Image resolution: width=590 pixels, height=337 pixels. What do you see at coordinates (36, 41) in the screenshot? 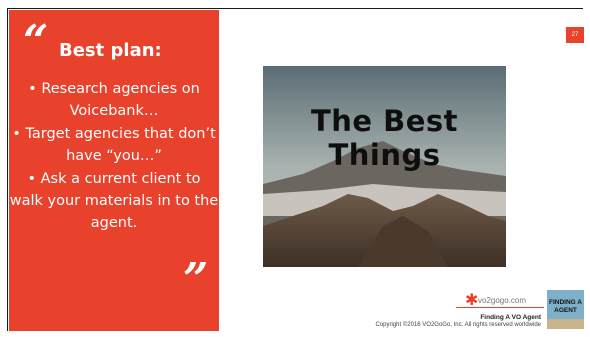
I see `open-quote-mark: “` at bounding box center [36, 41].